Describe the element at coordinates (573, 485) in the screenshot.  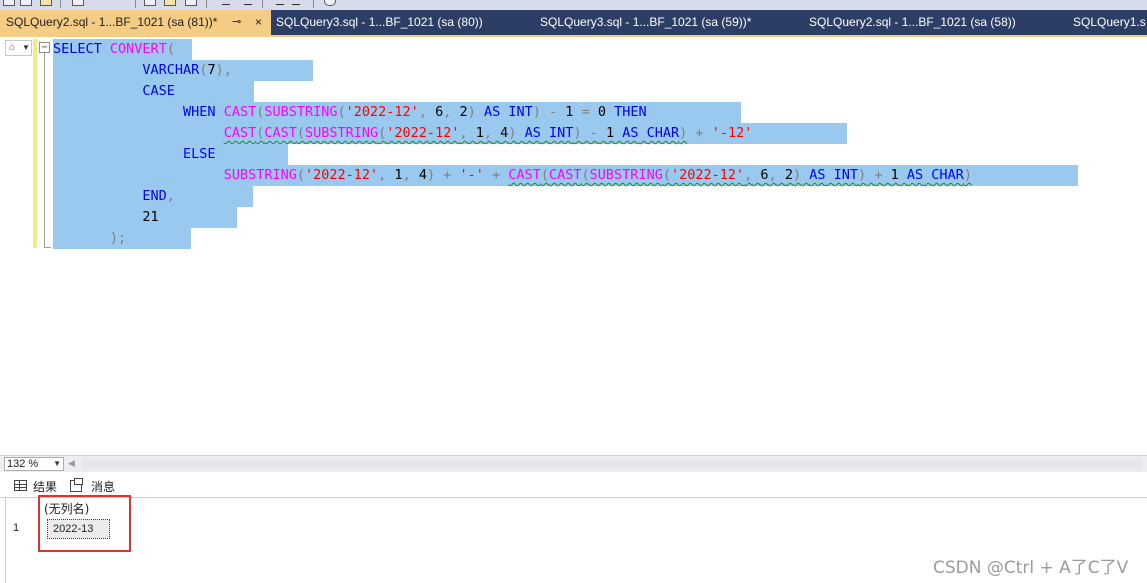
I see `results-tab-strip: 结果 消息` at that location.